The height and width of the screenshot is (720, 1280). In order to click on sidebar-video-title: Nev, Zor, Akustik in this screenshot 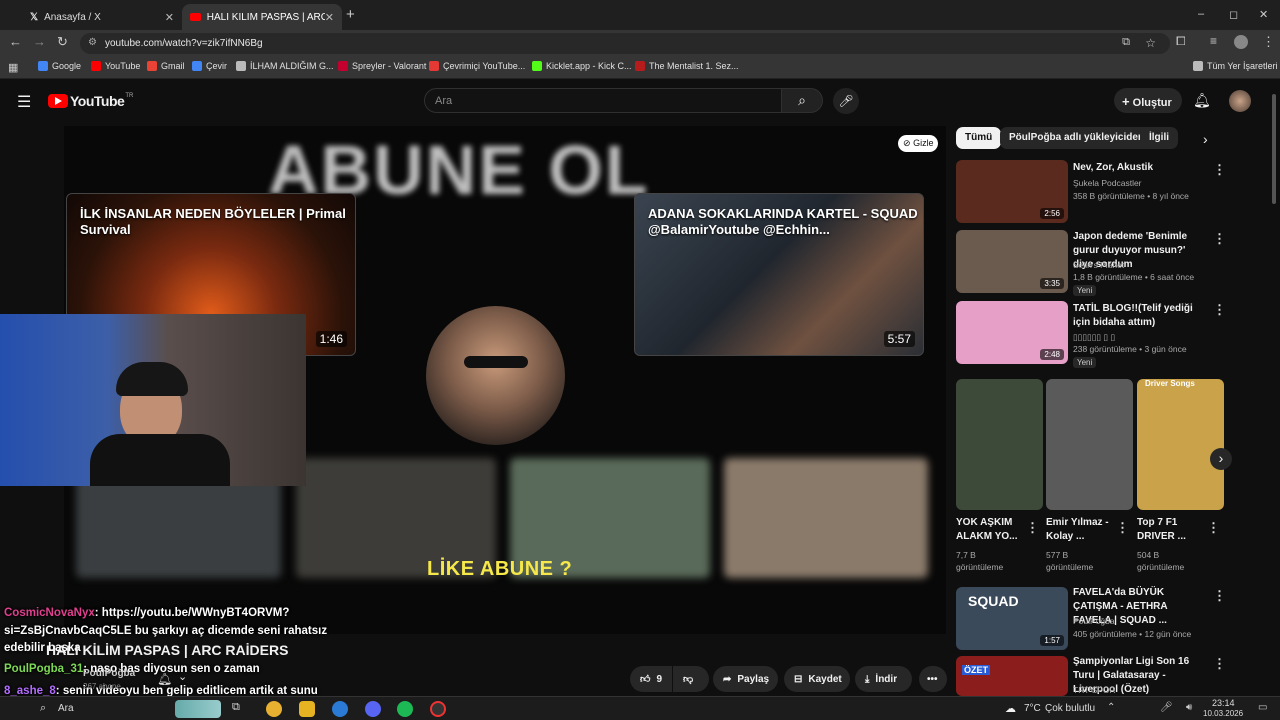, I will do `click(1138, 168)`.